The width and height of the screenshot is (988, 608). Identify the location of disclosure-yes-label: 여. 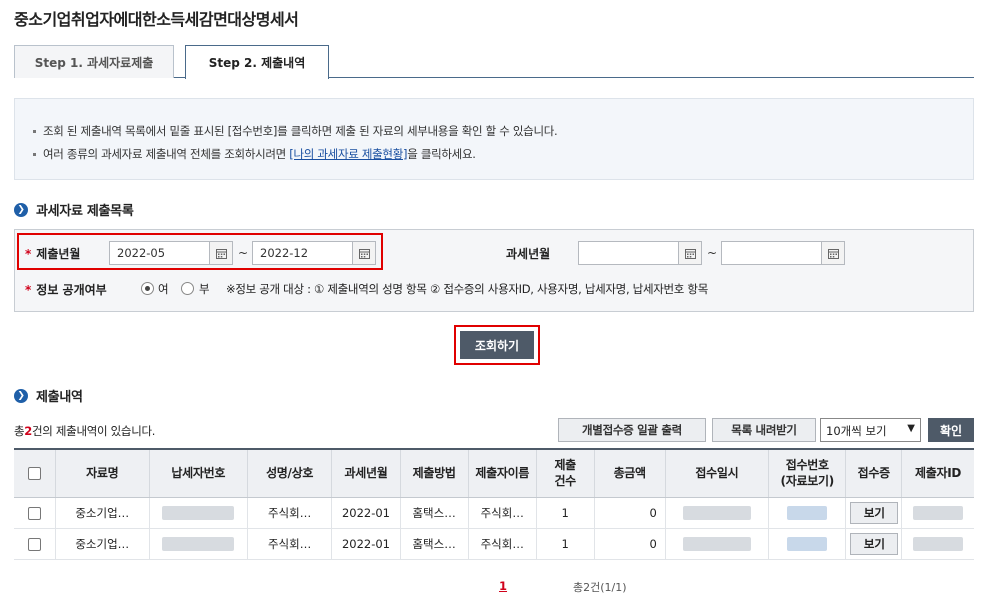
(163, 289).